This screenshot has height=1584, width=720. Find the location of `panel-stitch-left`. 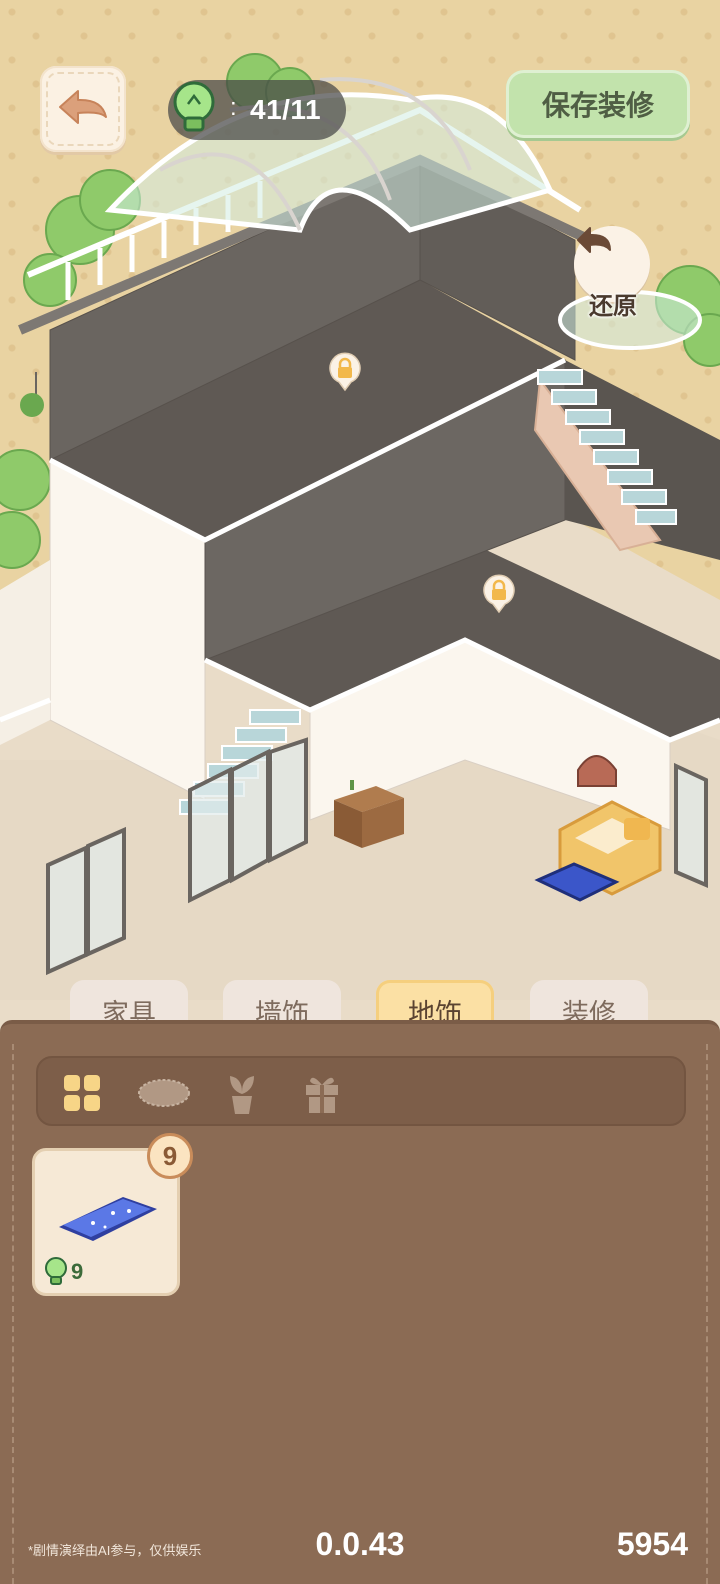

panel-stitch-left is located at coordinates (13, 1314).